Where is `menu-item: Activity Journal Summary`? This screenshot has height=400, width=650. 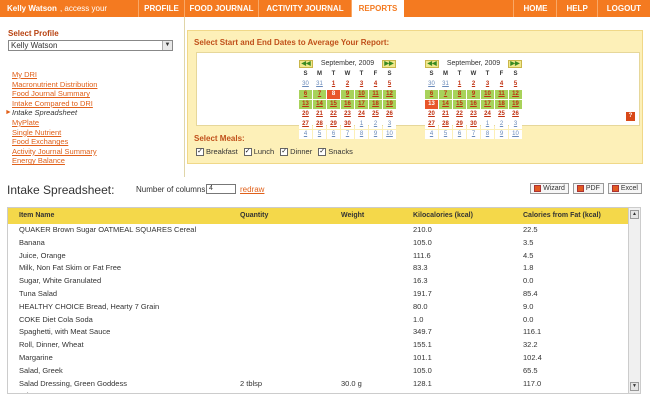 menu-item: Activity Journal Summary is located at coordinates (50, 152).